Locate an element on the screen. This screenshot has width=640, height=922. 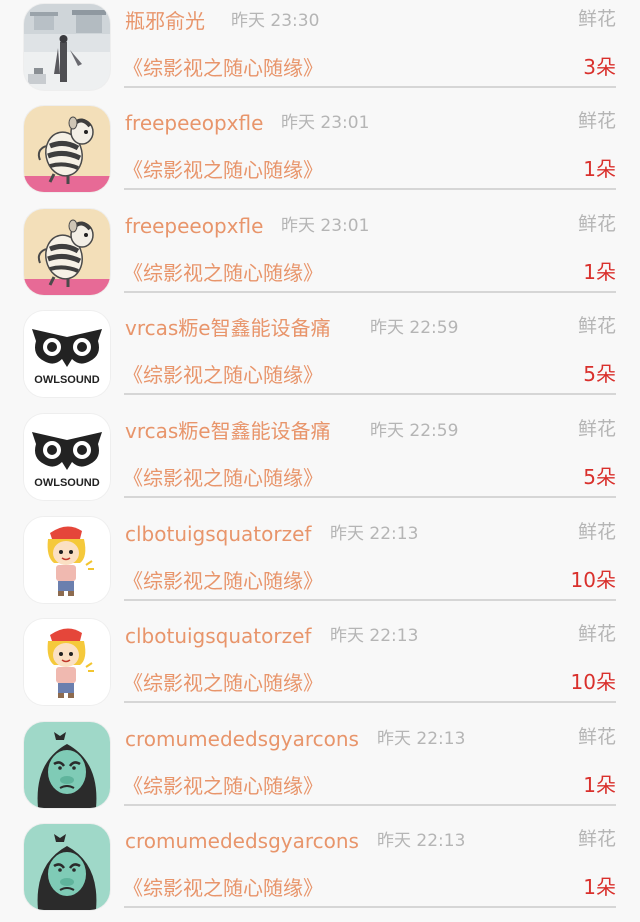
snow-palace-figure-avatar is located at coordinates (67, 47).